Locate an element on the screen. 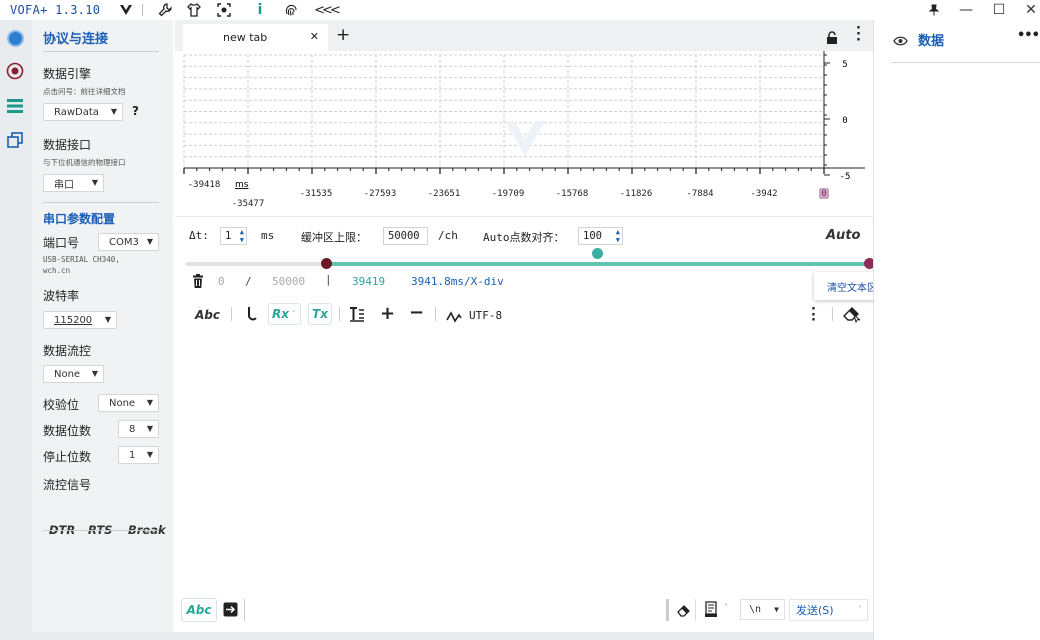  baud-select: 115200 ▼ is located at coordinates (80, 320).